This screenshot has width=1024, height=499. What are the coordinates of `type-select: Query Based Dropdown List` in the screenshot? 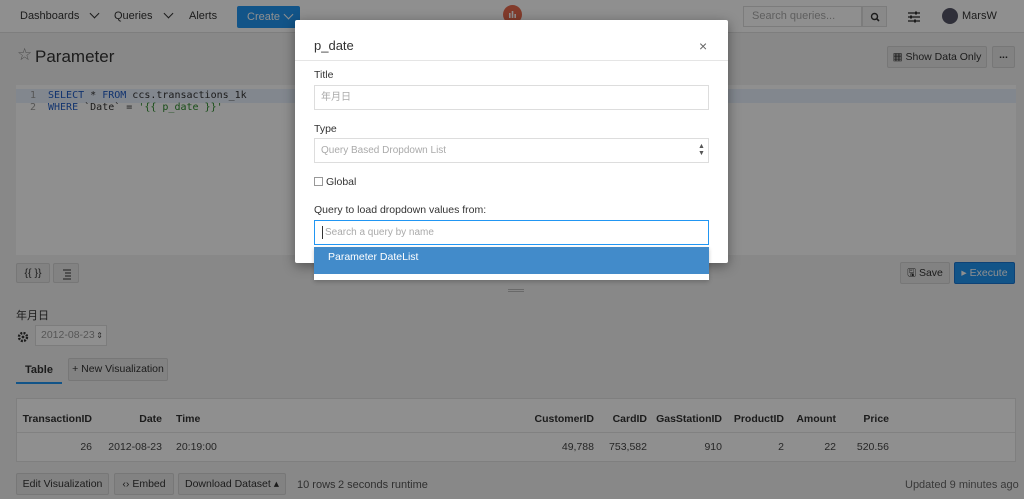 It's located at (511, 150).